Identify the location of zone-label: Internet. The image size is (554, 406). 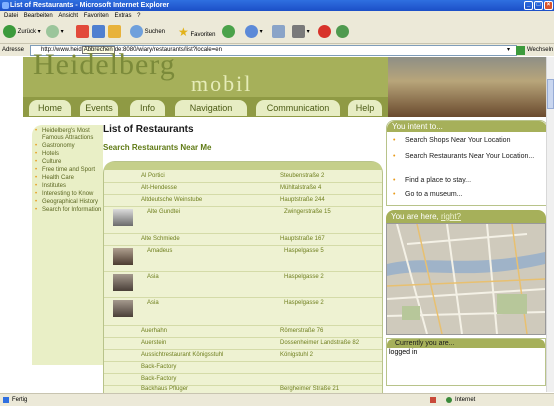
(465, 400).